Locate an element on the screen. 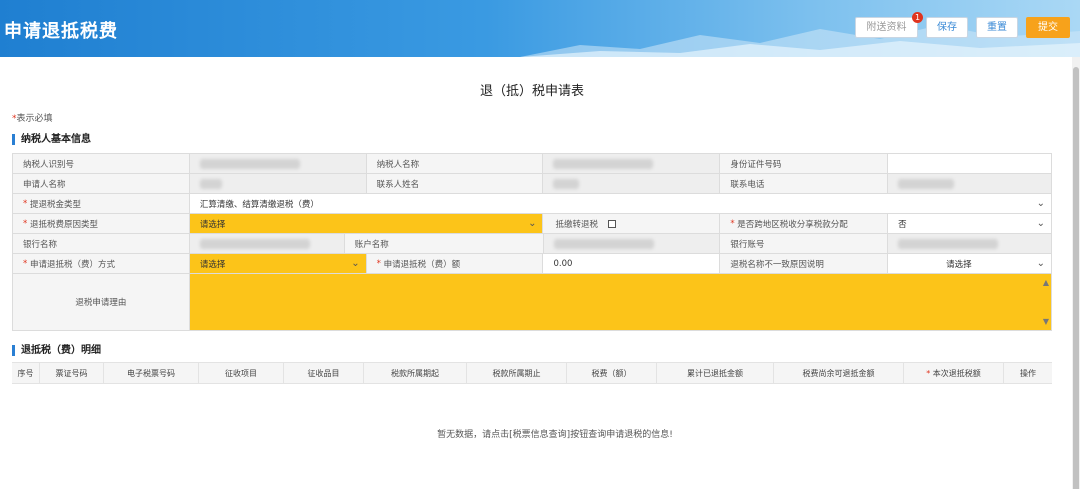 The image size is (1080, 489). required-note: *表示必填 is located at coordinates (32, 117).